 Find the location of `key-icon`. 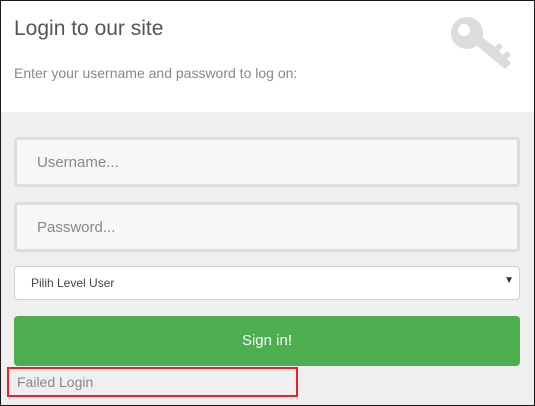

key-icon is located at coordinates (481, 43).